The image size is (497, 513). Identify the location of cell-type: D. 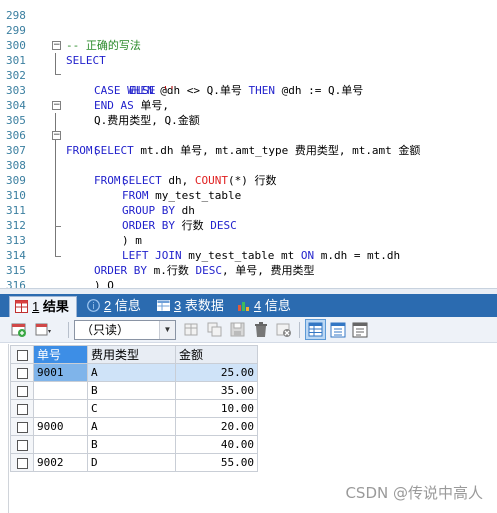
(131, 462).